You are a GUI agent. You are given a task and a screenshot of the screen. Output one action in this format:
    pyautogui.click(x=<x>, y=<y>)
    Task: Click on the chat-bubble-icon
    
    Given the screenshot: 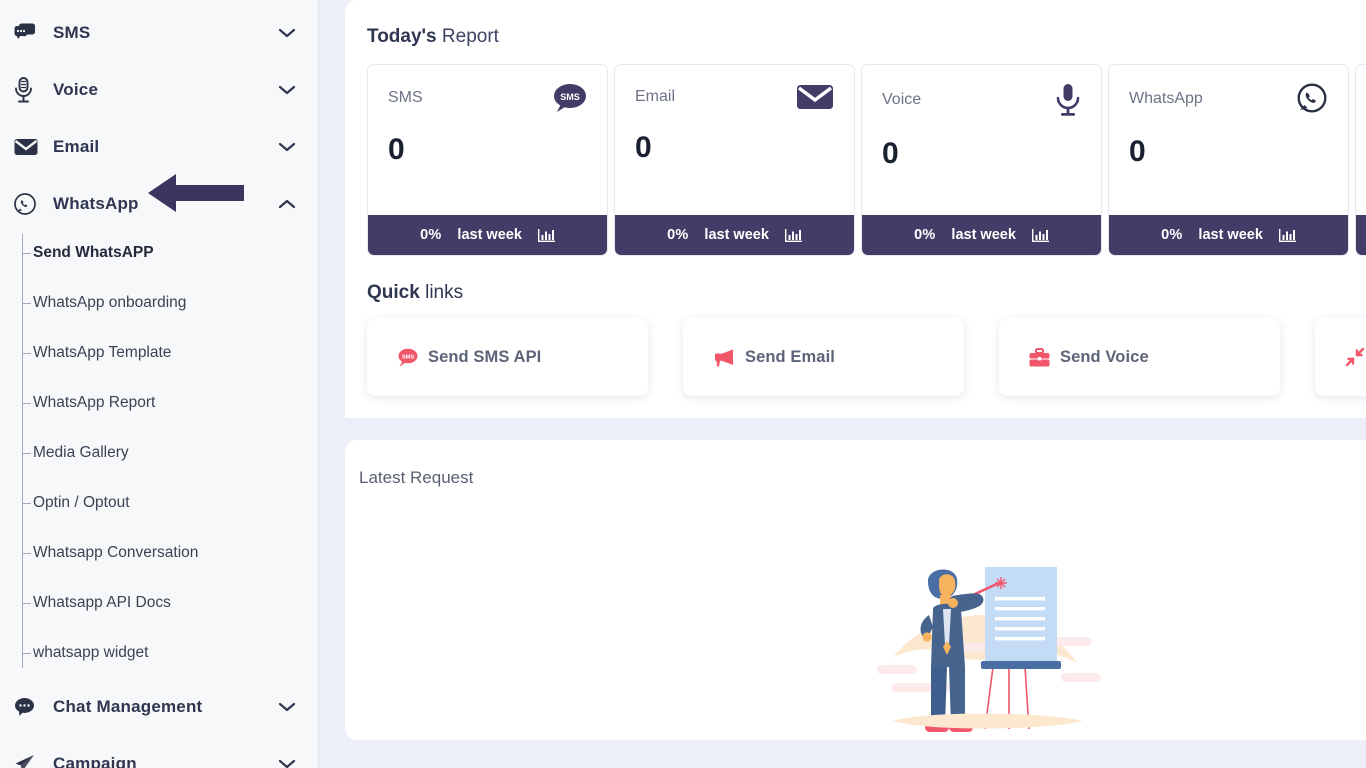 What is the action you would take?
    pyautogui.click(x=29, y=707)
    